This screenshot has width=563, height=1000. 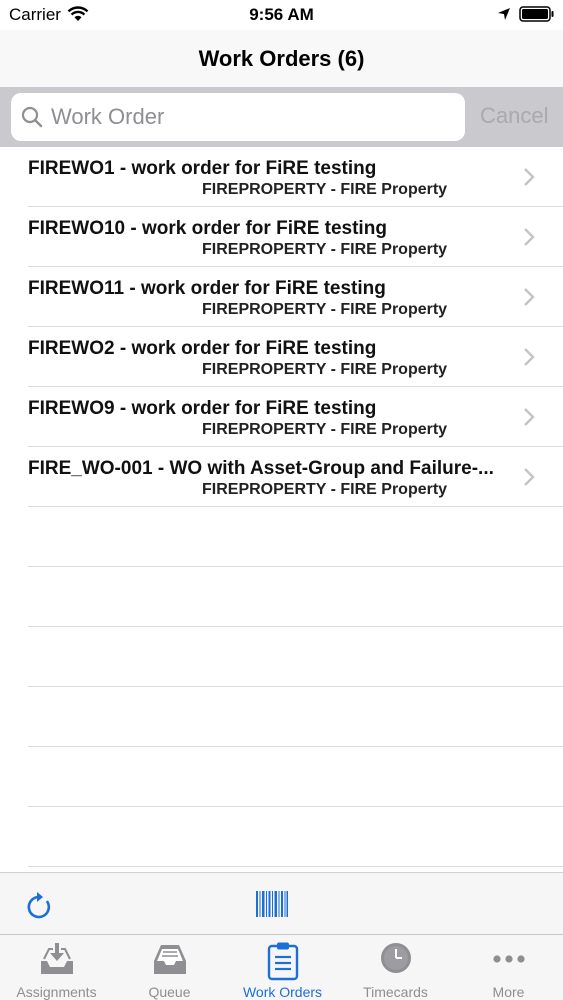 I want to click on work-order-title: FIREWO2 - work order for FiRE testing, so click(x=202, y=348).